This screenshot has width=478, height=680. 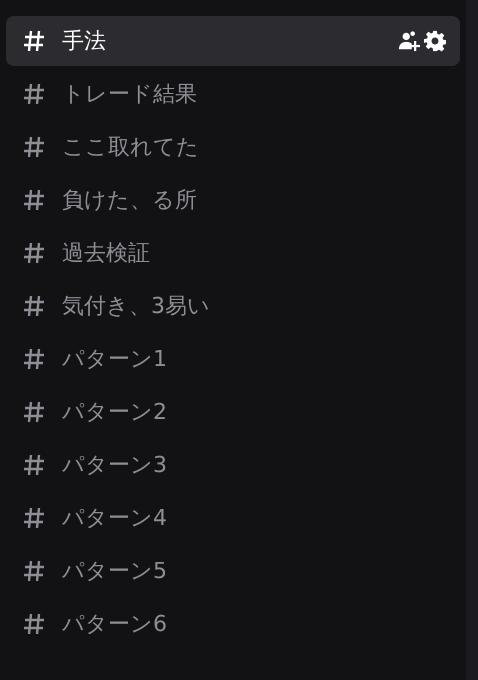 What do you see at coordinates (233, 571) in the screenshot?
I see `channel-item: パターン5` at bounding box center [233, 571].